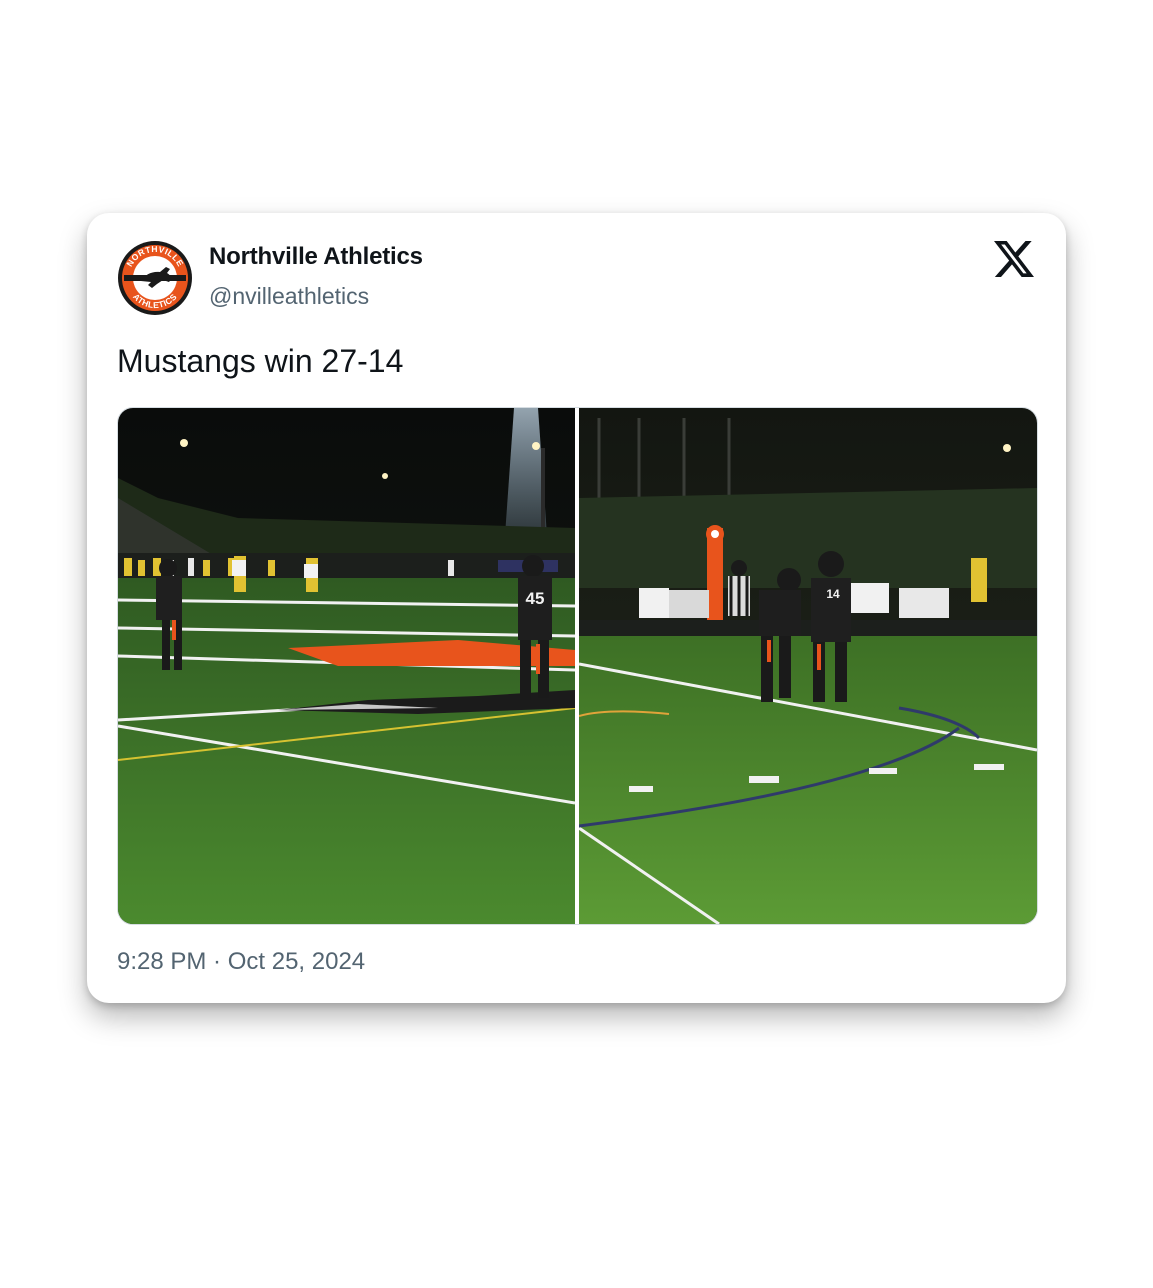  Describe the element at coordinates (1014, 259) in the screenshot. I see `x-logo-icon` at that location.